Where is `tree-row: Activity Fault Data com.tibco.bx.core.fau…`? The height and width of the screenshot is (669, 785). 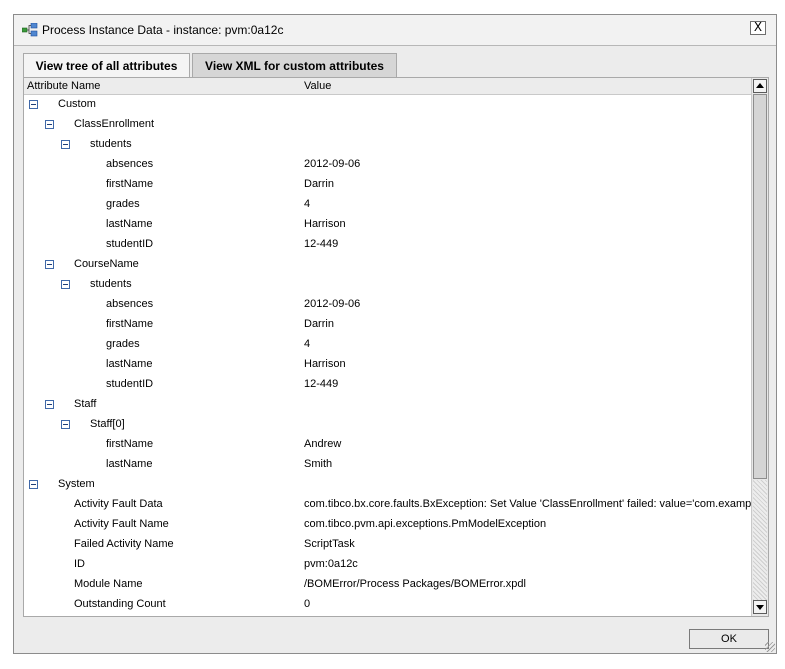
tree-row: Activity Fault Data com.tibco.bx.core.fau… is located at coordinates (387, 505).